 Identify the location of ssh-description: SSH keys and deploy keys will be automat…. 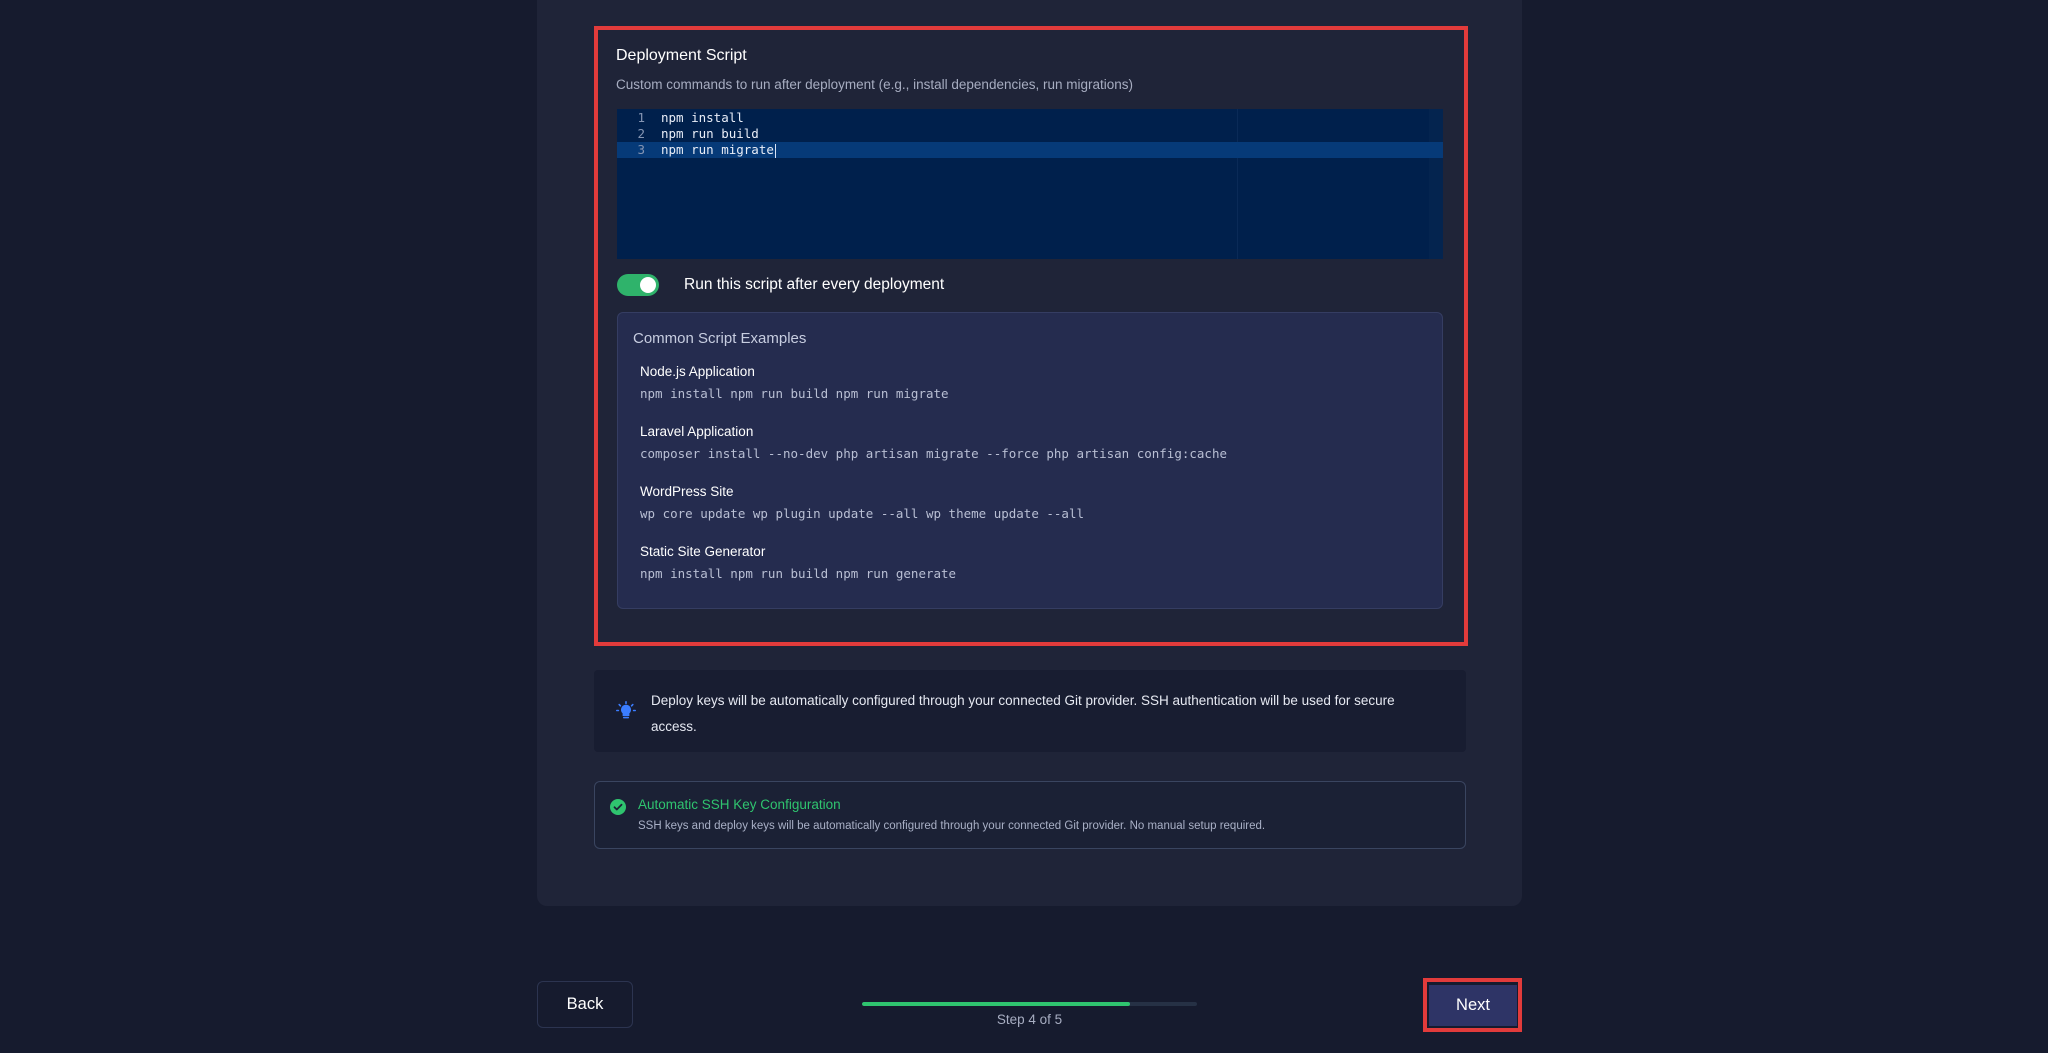
(952, 826).